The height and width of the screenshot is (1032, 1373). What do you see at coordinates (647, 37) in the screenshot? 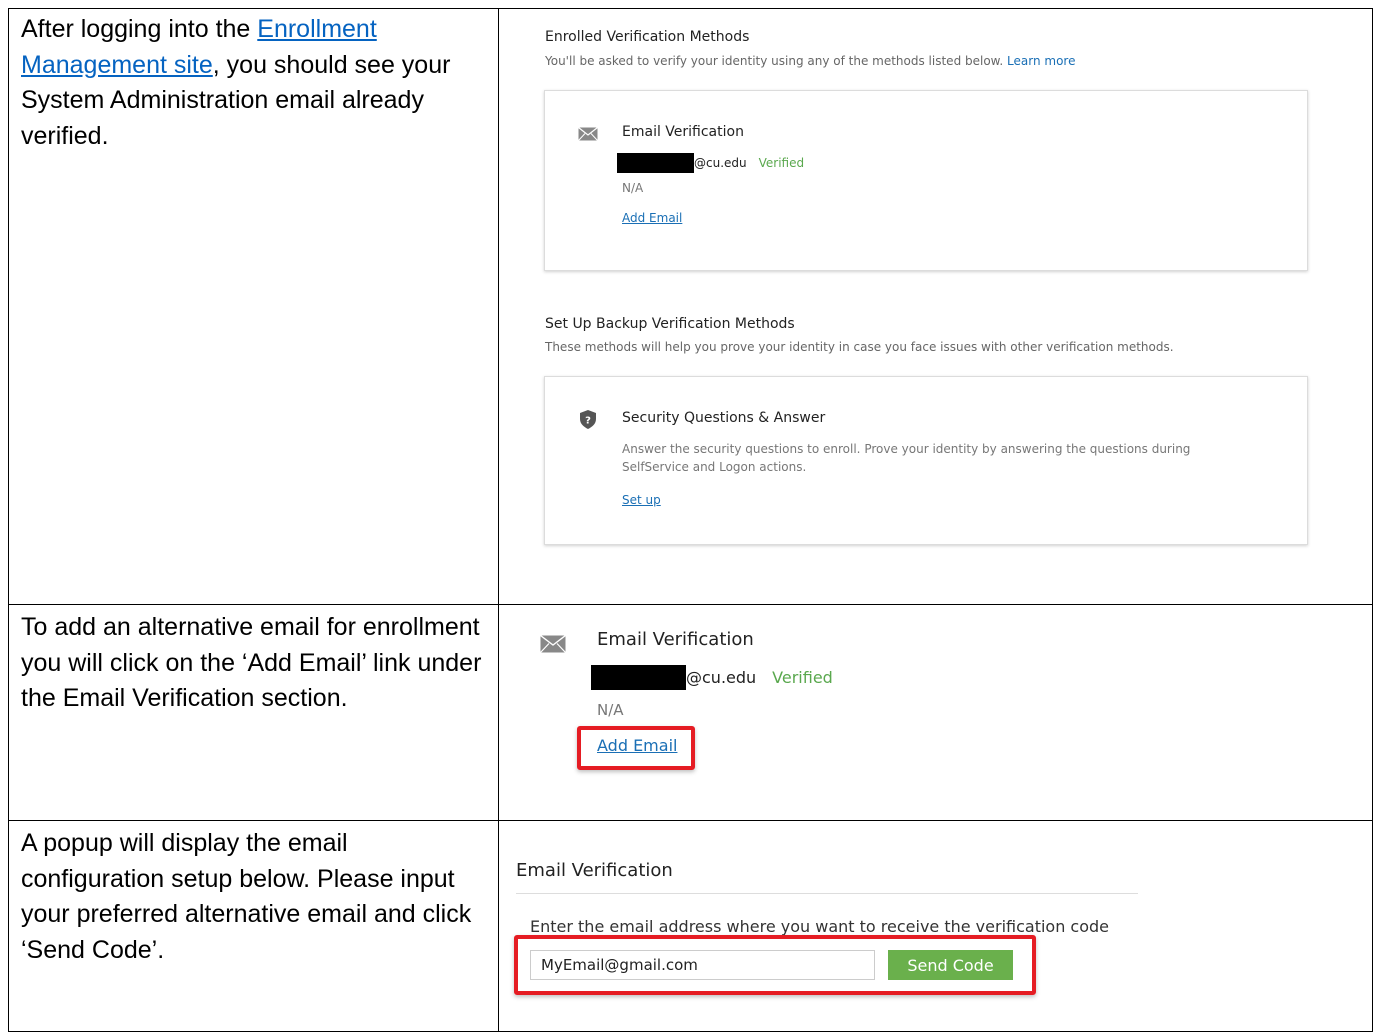
I see `enrolled-methods-title: Enrolled Verification Methods` at bounding box center [647, 37].